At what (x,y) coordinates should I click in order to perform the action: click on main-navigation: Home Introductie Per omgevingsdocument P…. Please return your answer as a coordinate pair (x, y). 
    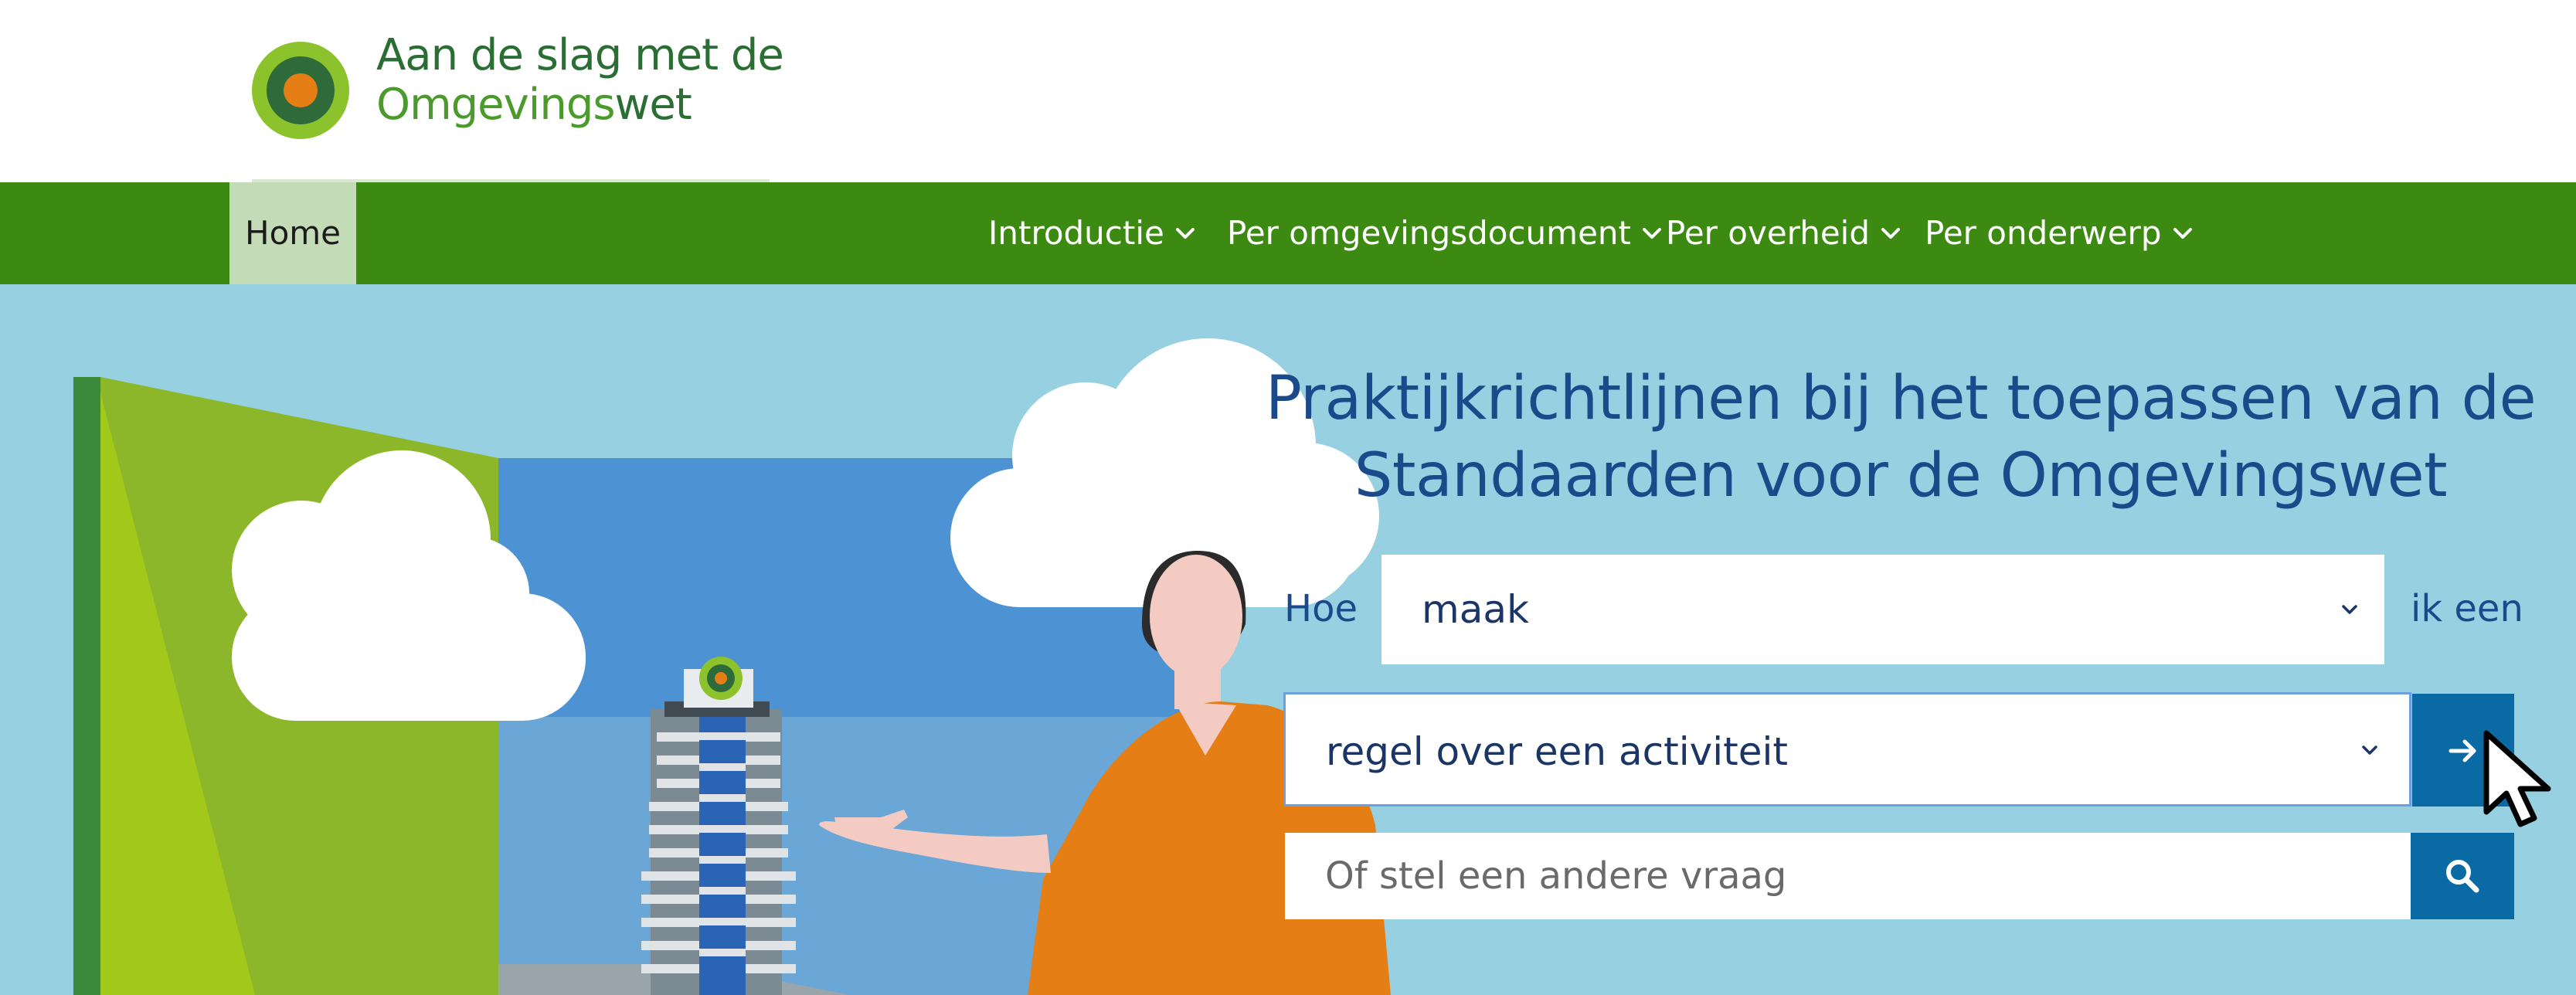
    Looking at the image, I should click on (1288, 233).